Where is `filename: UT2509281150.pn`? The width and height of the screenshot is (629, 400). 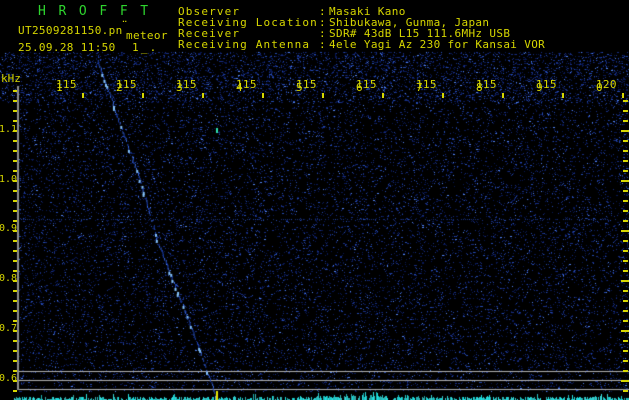
filename: UT2509281150.pn is located at coordinates (70, 30).